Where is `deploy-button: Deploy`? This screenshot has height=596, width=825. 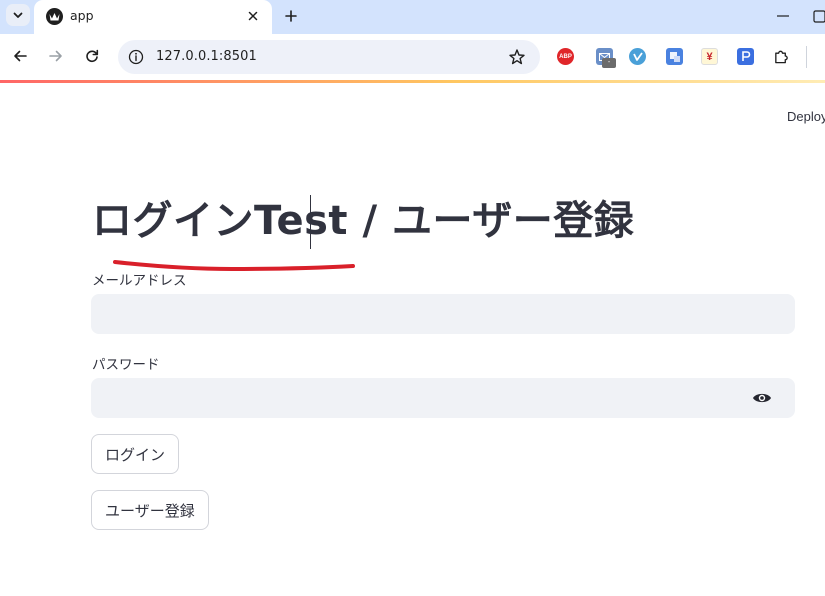
deploy-button: Deploy is located at coordinates (806, 116).